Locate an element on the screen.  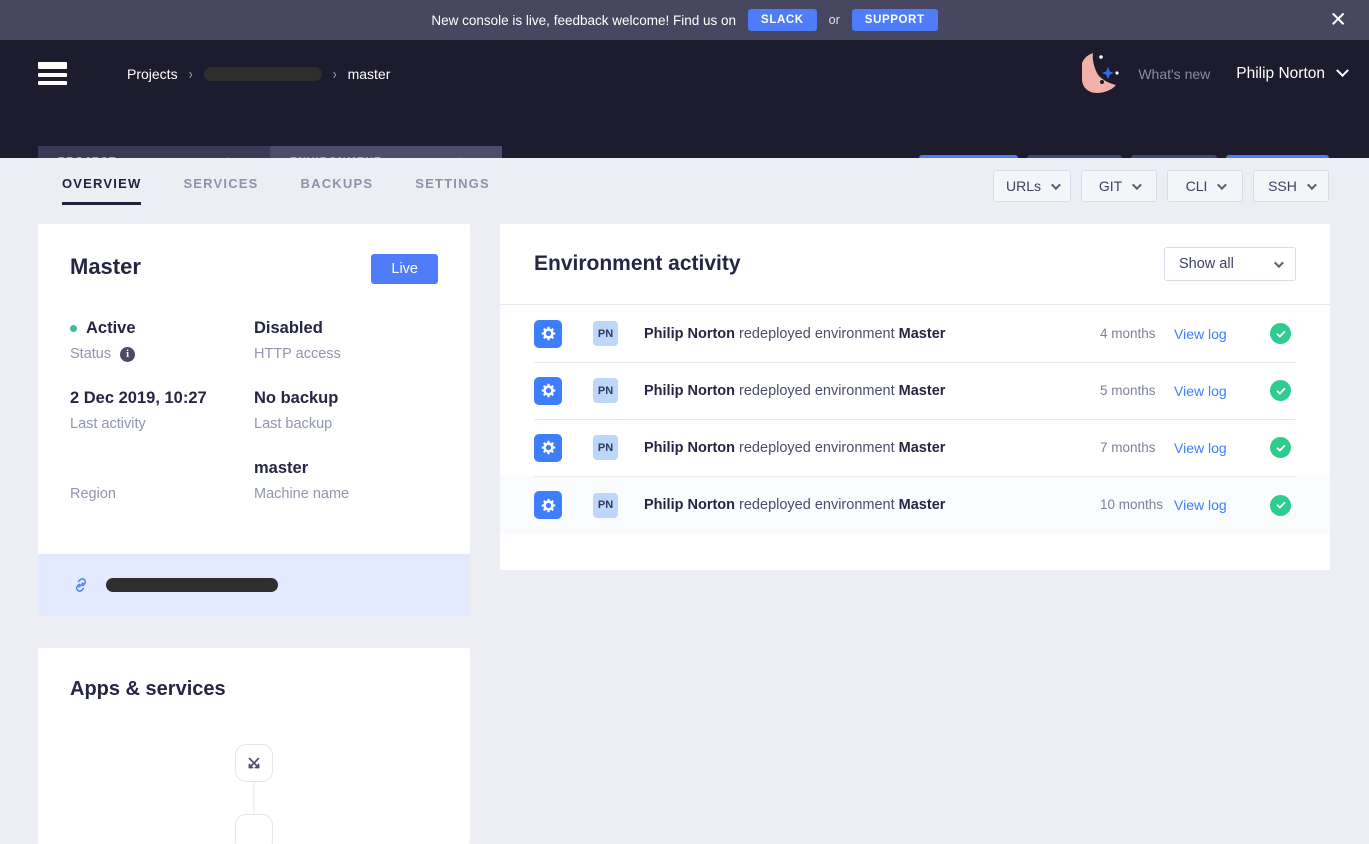
header-right-group: What's new Philip Norton is located at coordinates (1210, 73).